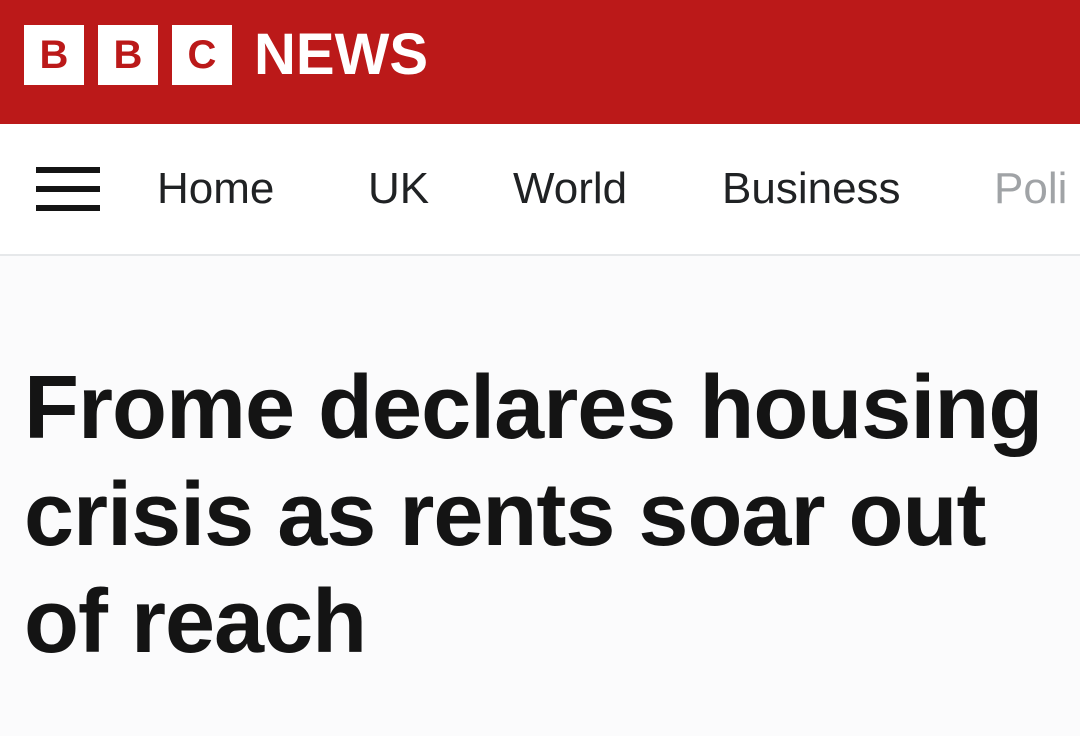  I want to click on nav-item-home: Home, so click(215, 189).